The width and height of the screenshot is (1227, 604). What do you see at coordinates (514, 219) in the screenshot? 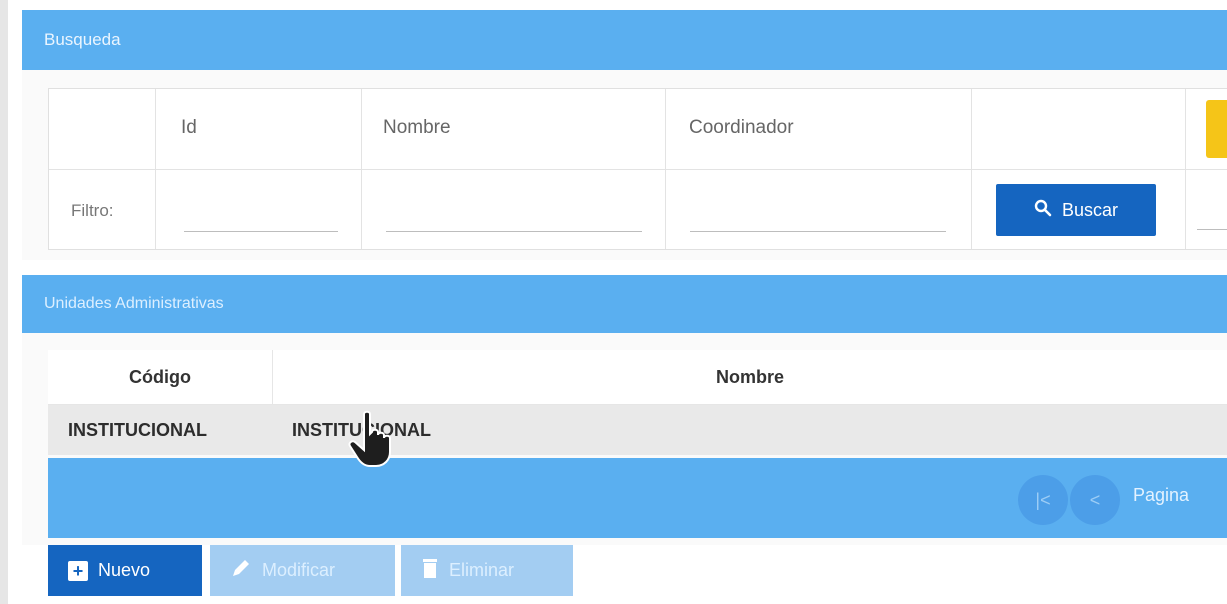
I see `filter-nombre-input` at bounding box center [514, 219].